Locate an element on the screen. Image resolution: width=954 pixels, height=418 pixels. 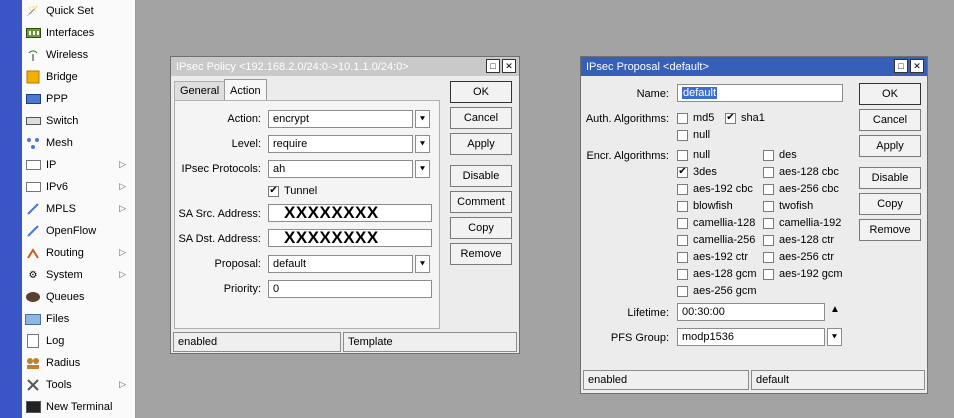
encr-algorithms-label: Encr. Algorithms: is located at coordinates (627, 156).